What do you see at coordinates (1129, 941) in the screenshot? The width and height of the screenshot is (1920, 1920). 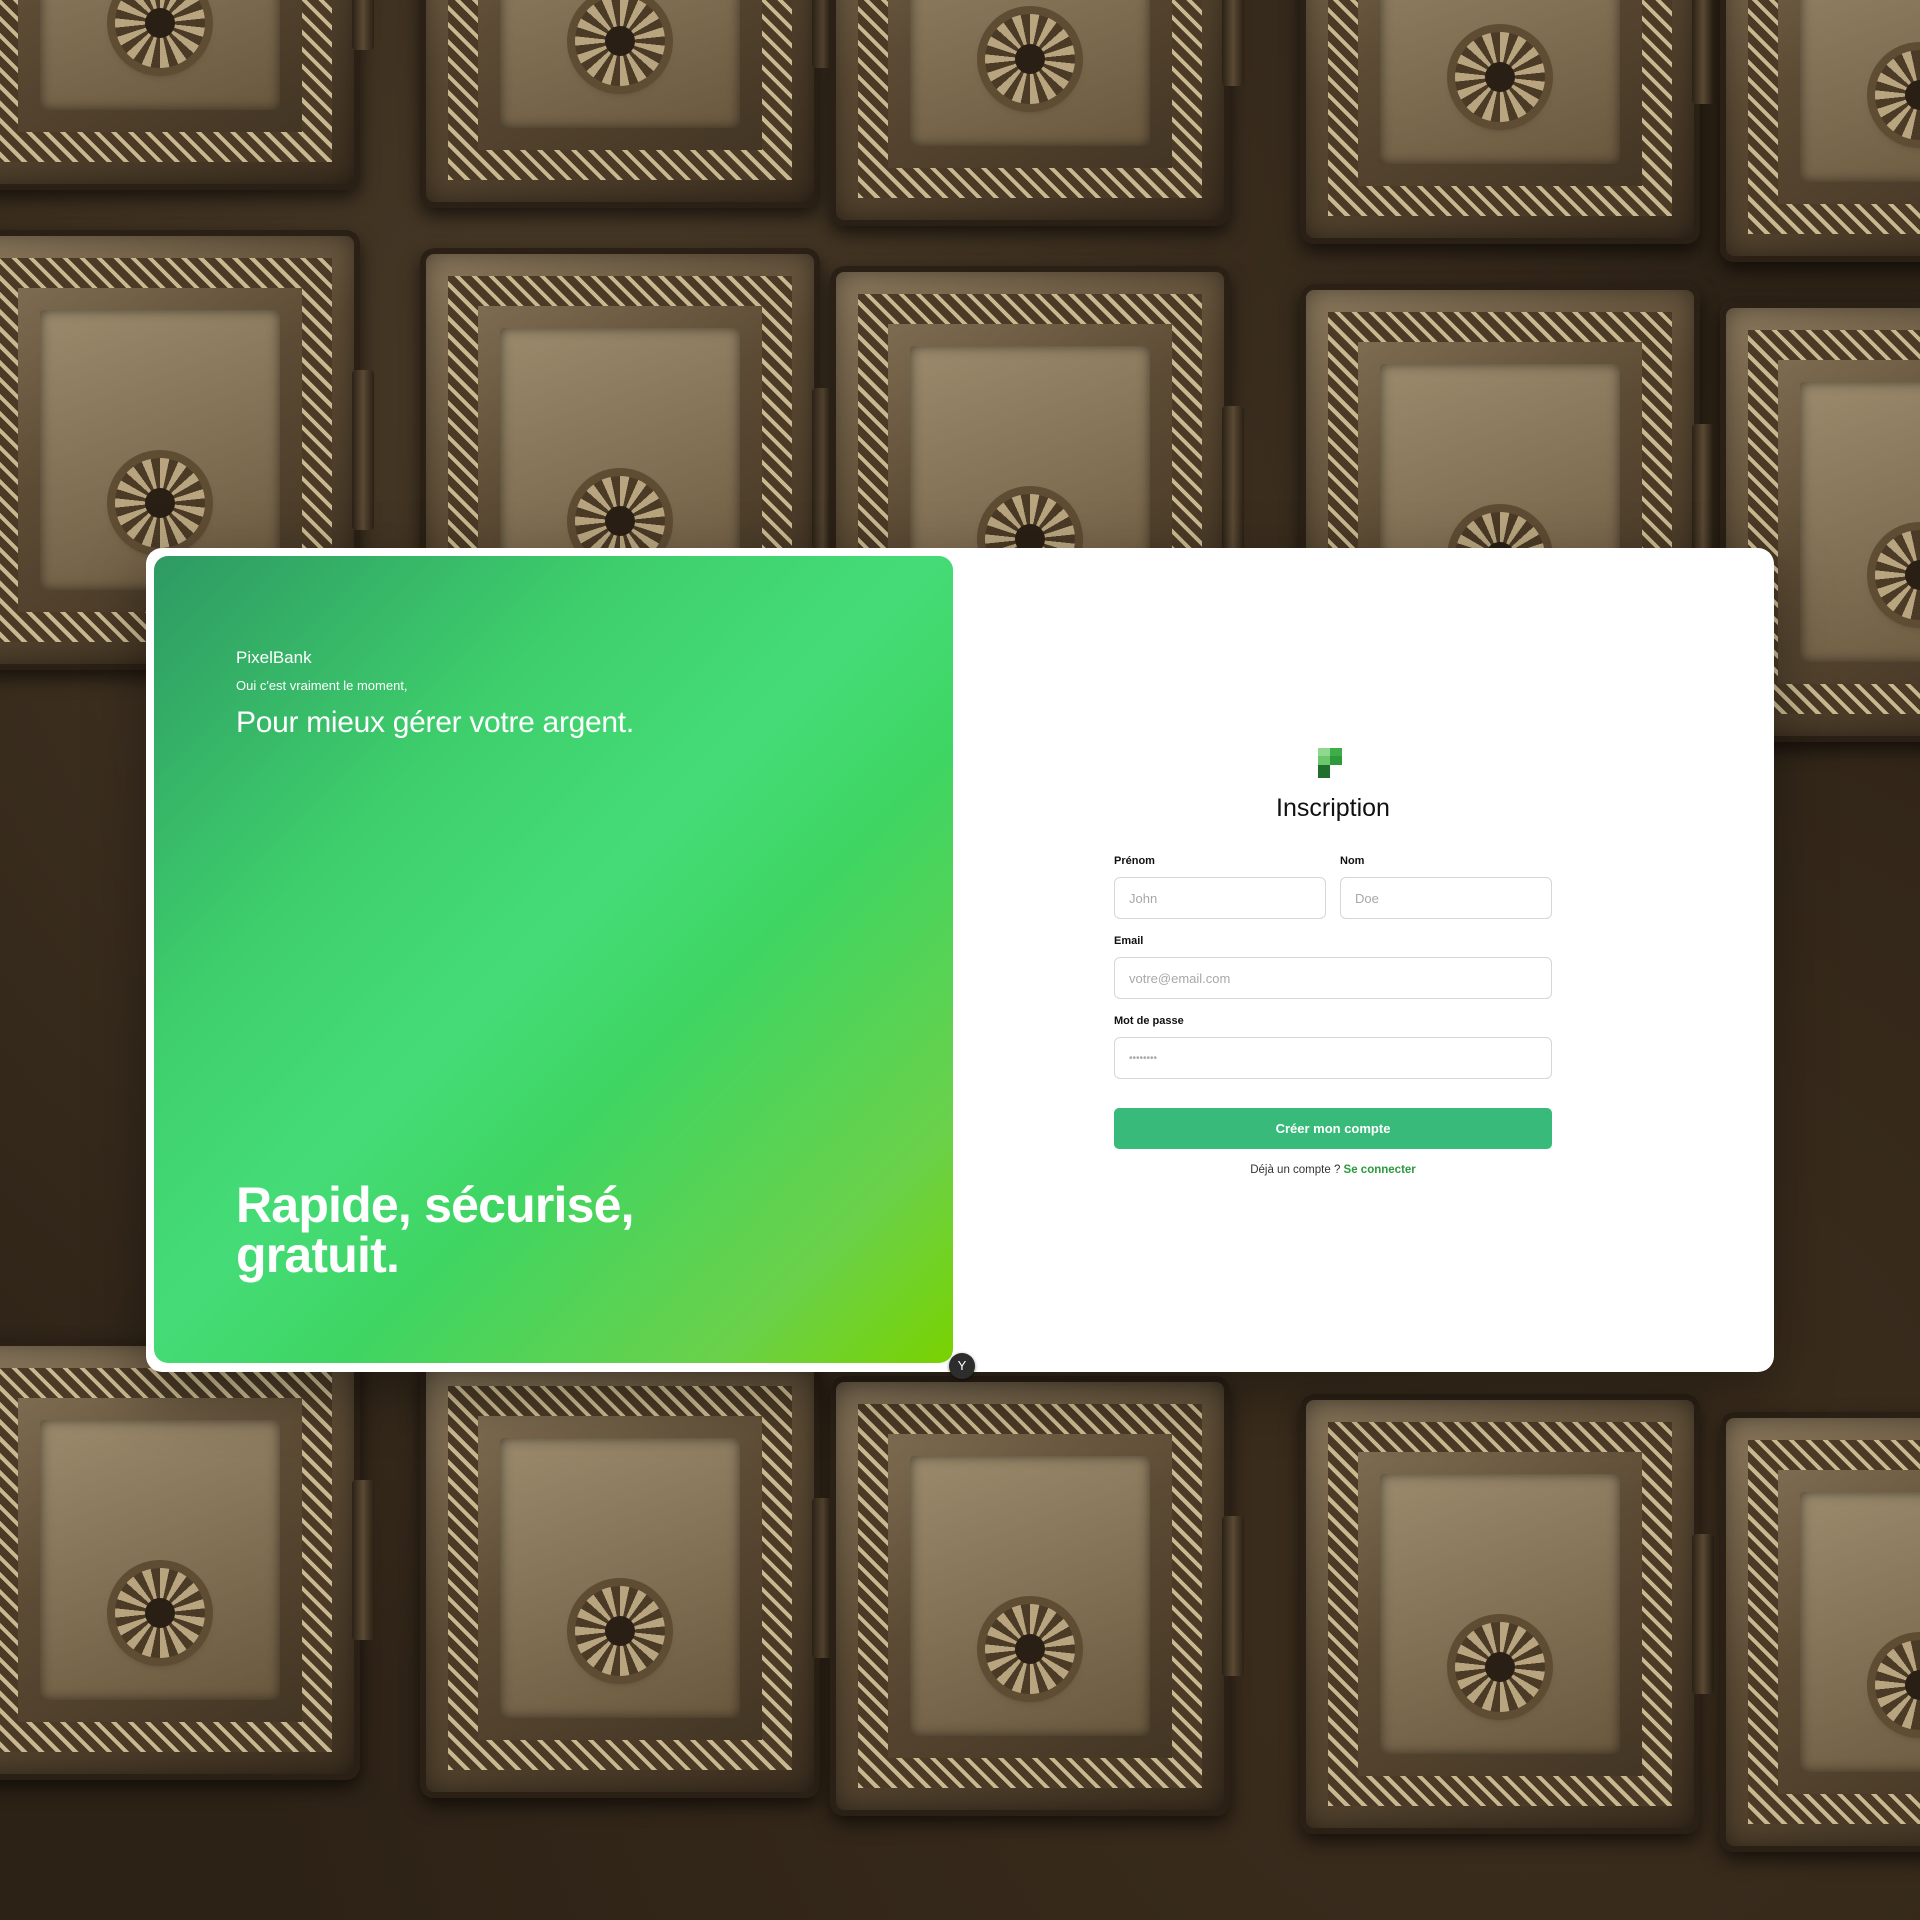 I see `email-label: Email` at bounding box center [1129, 941].